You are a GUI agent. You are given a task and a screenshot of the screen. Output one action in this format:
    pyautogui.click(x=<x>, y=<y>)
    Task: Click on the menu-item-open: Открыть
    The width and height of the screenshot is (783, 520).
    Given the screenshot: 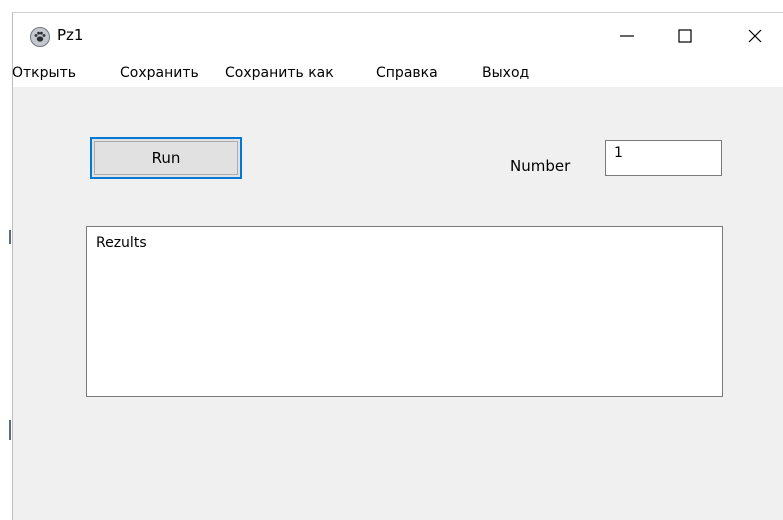 What is the action you would take?
    pyautogui.click(x=44, y=73)
    